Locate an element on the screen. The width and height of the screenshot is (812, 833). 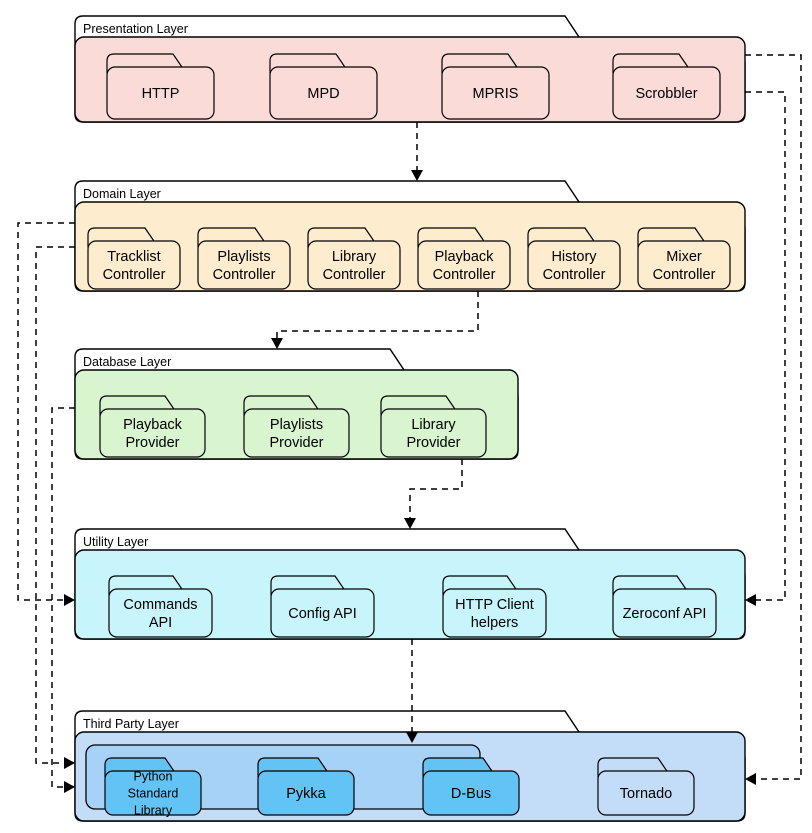
connection-database-to-utility is located at coordinates (433, 494).